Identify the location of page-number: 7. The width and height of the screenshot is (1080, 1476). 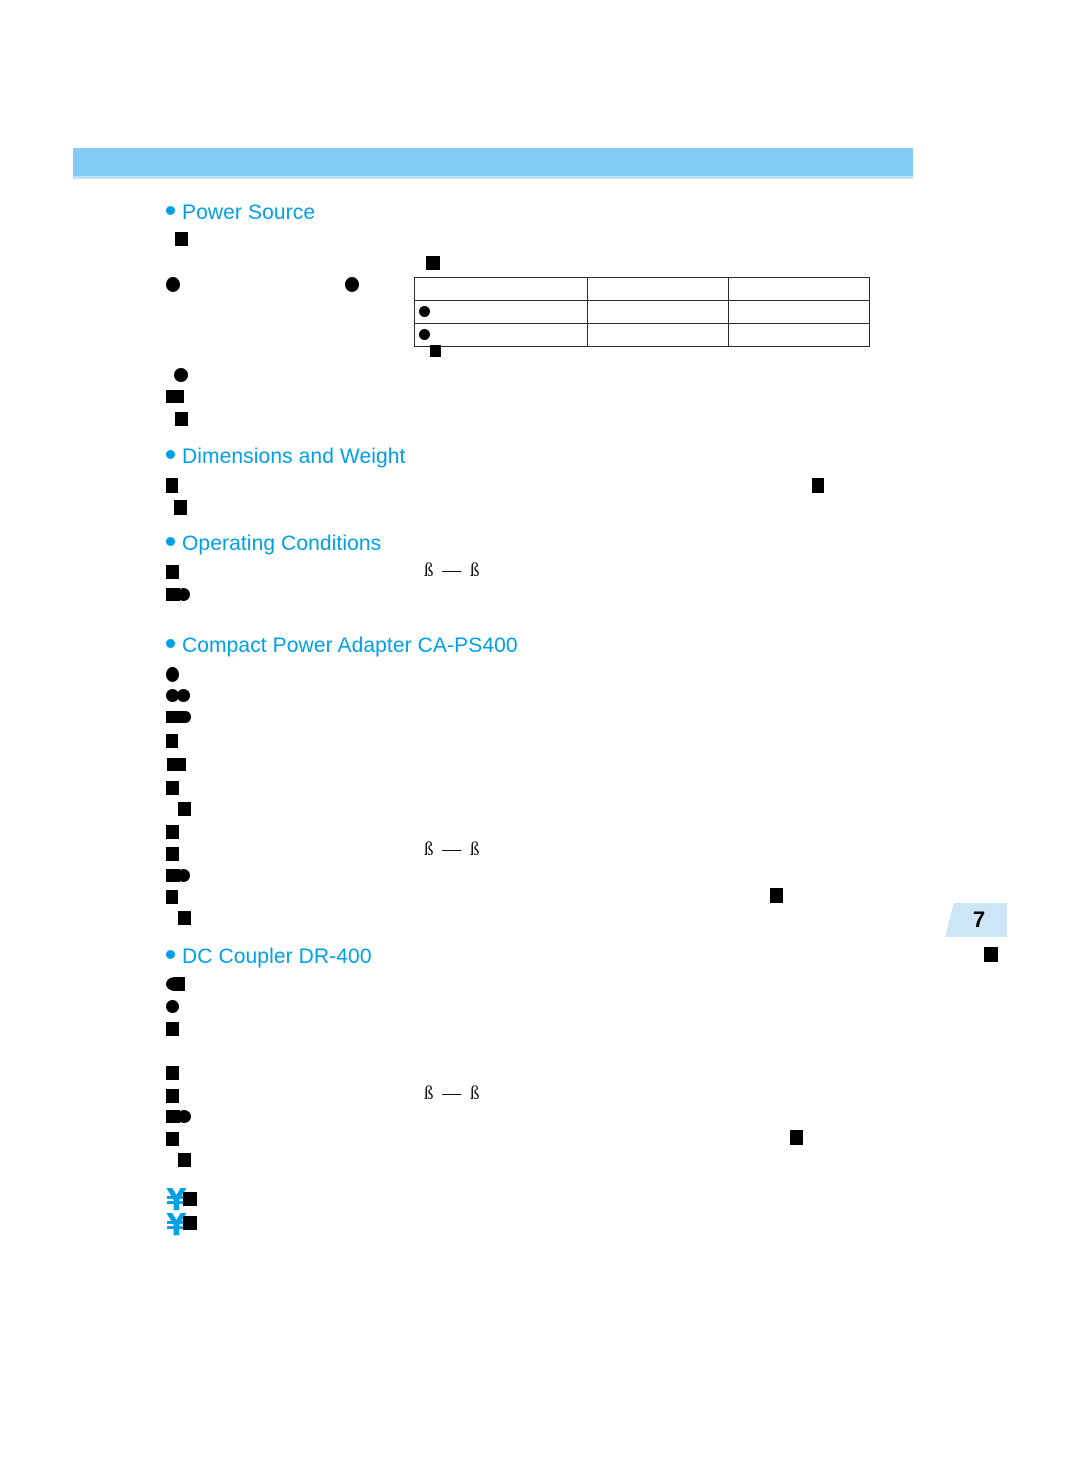
(979, 919).